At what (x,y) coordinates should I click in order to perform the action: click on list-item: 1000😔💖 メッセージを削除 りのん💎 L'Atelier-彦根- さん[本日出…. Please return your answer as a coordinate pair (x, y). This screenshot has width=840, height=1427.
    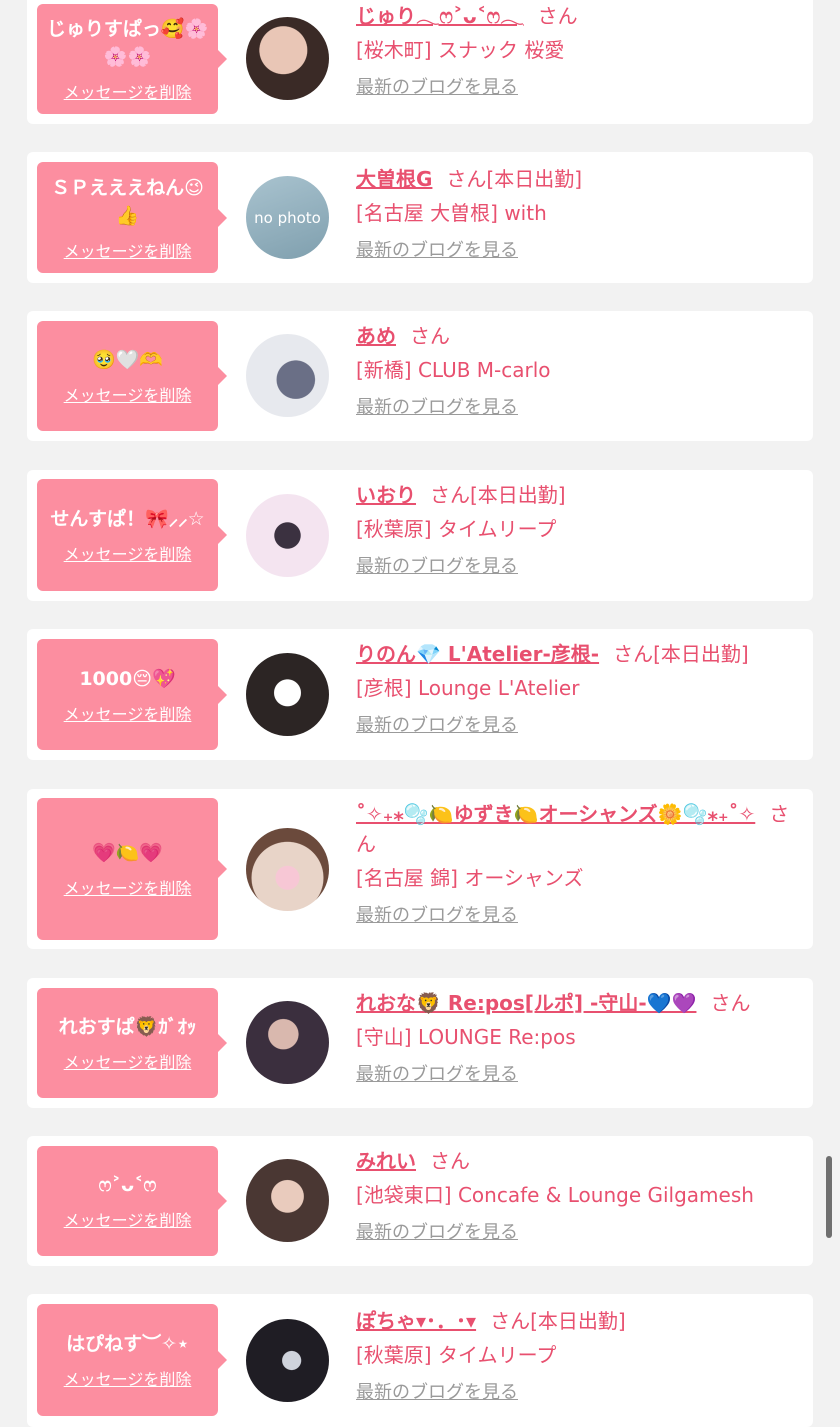
    Looking at the image, I should click on (420, 694).